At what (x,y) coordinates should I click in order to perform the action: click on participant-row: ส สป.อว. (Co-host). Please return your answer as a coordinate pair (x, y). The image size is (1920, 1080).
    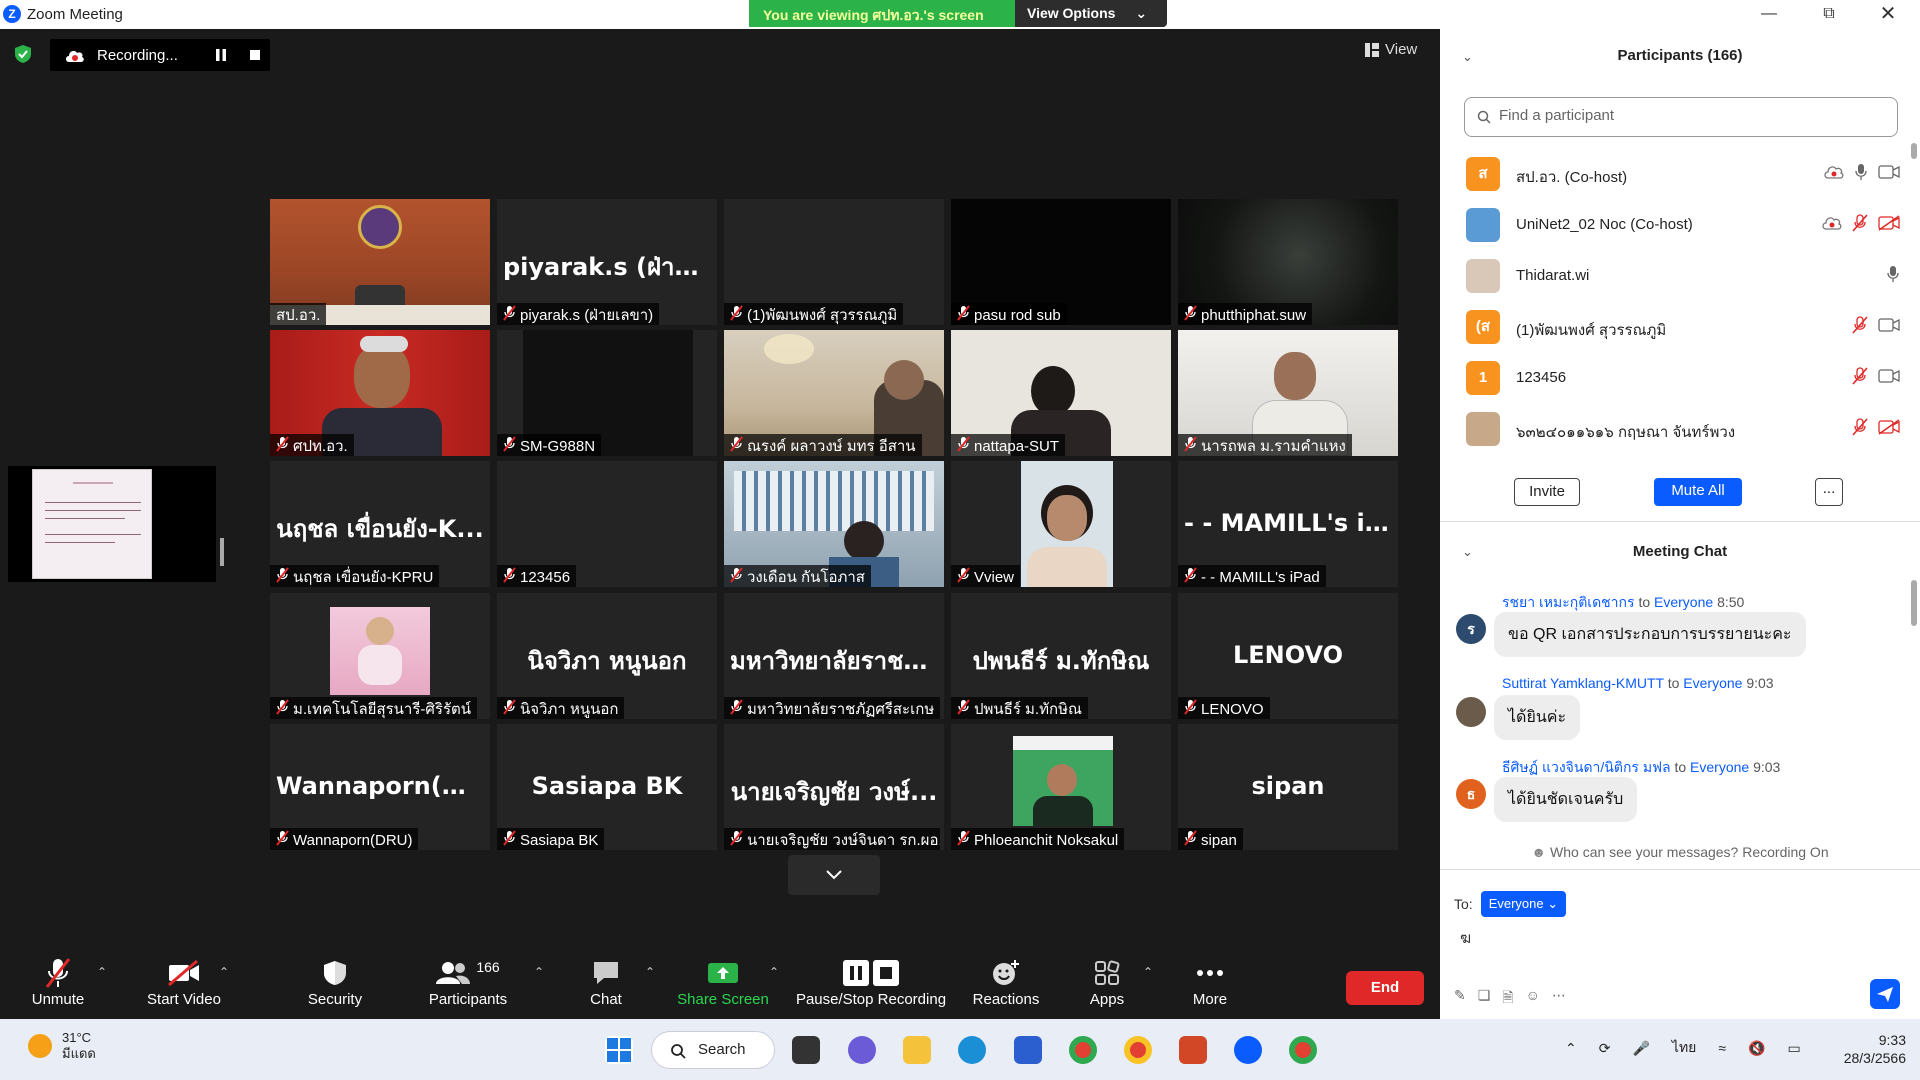
    Looking at the image, I should click on (1675, 173).